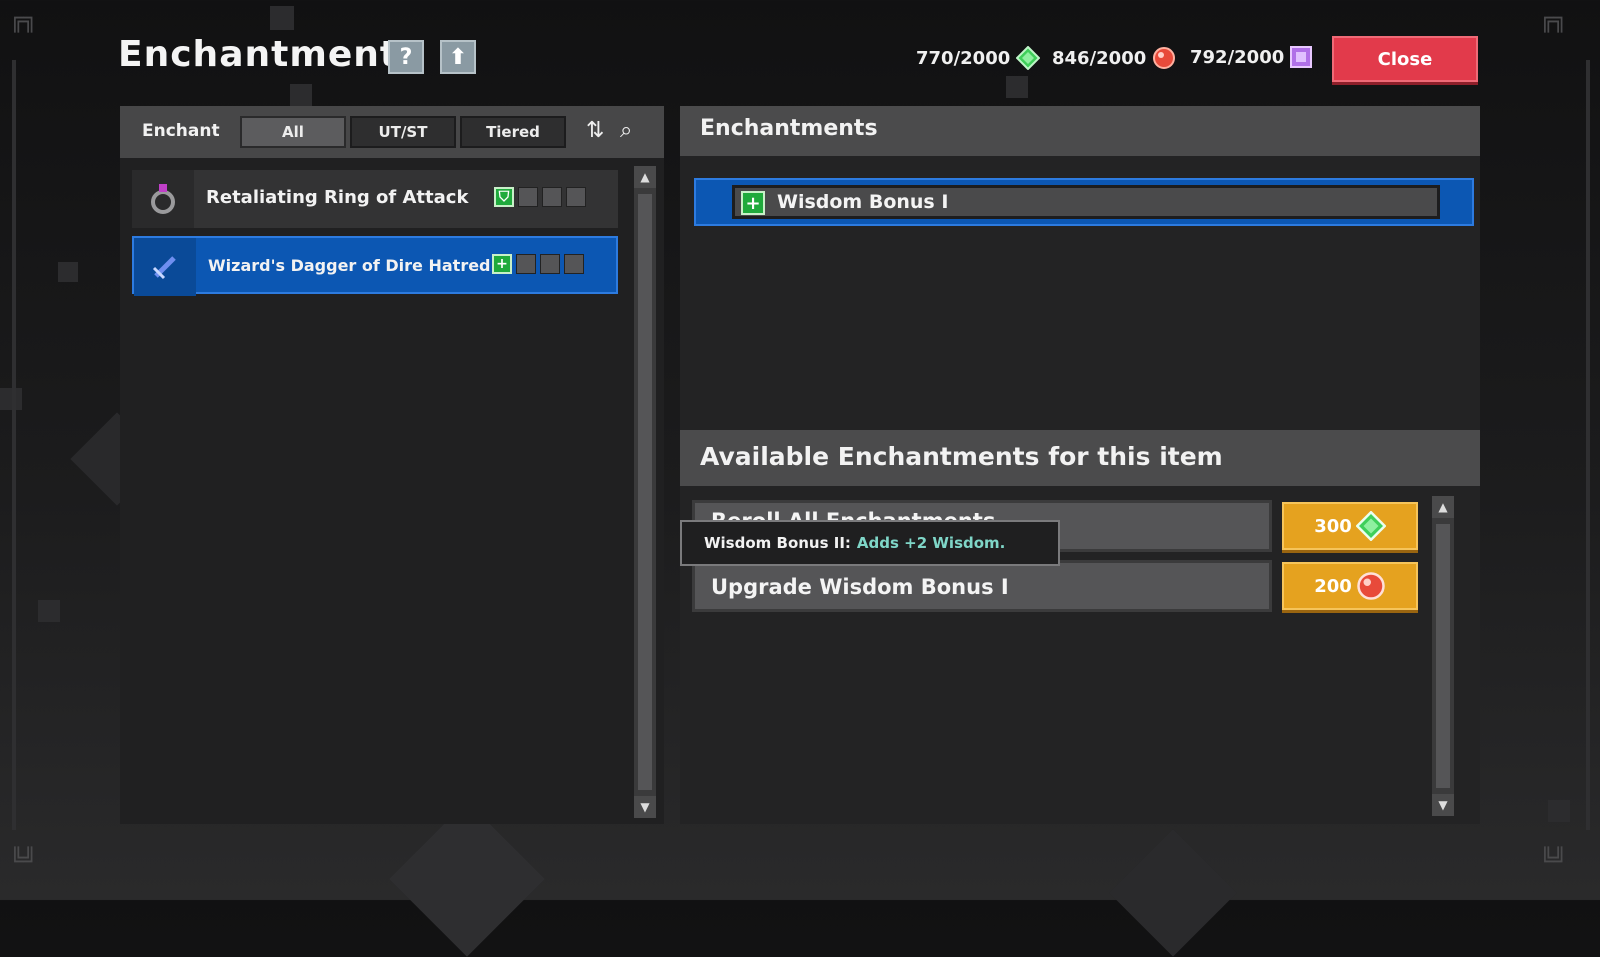  I want to click on cost-value: 200, so click(1333, 586).